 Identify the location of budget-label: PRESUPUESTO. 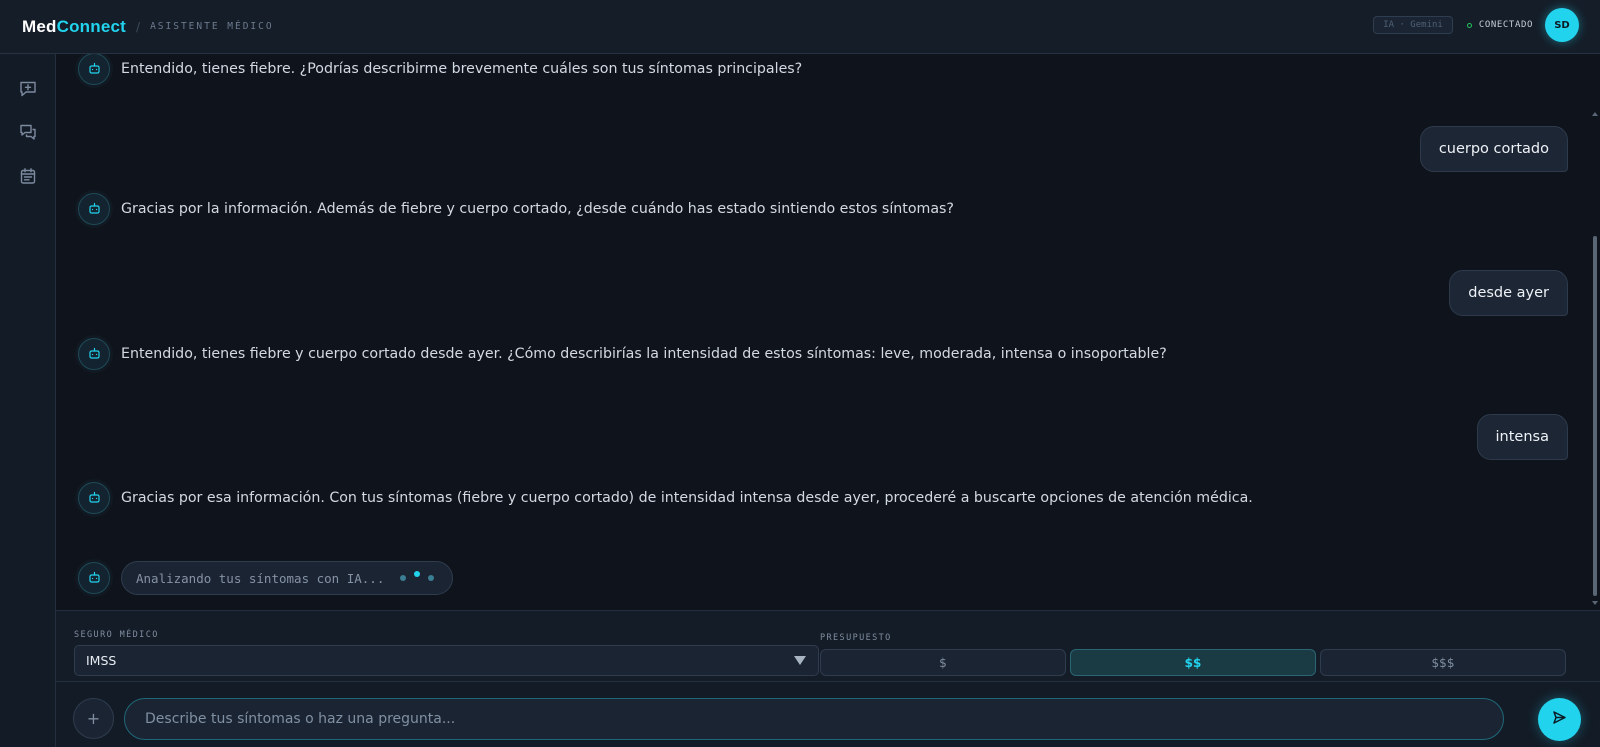
(856, 638).